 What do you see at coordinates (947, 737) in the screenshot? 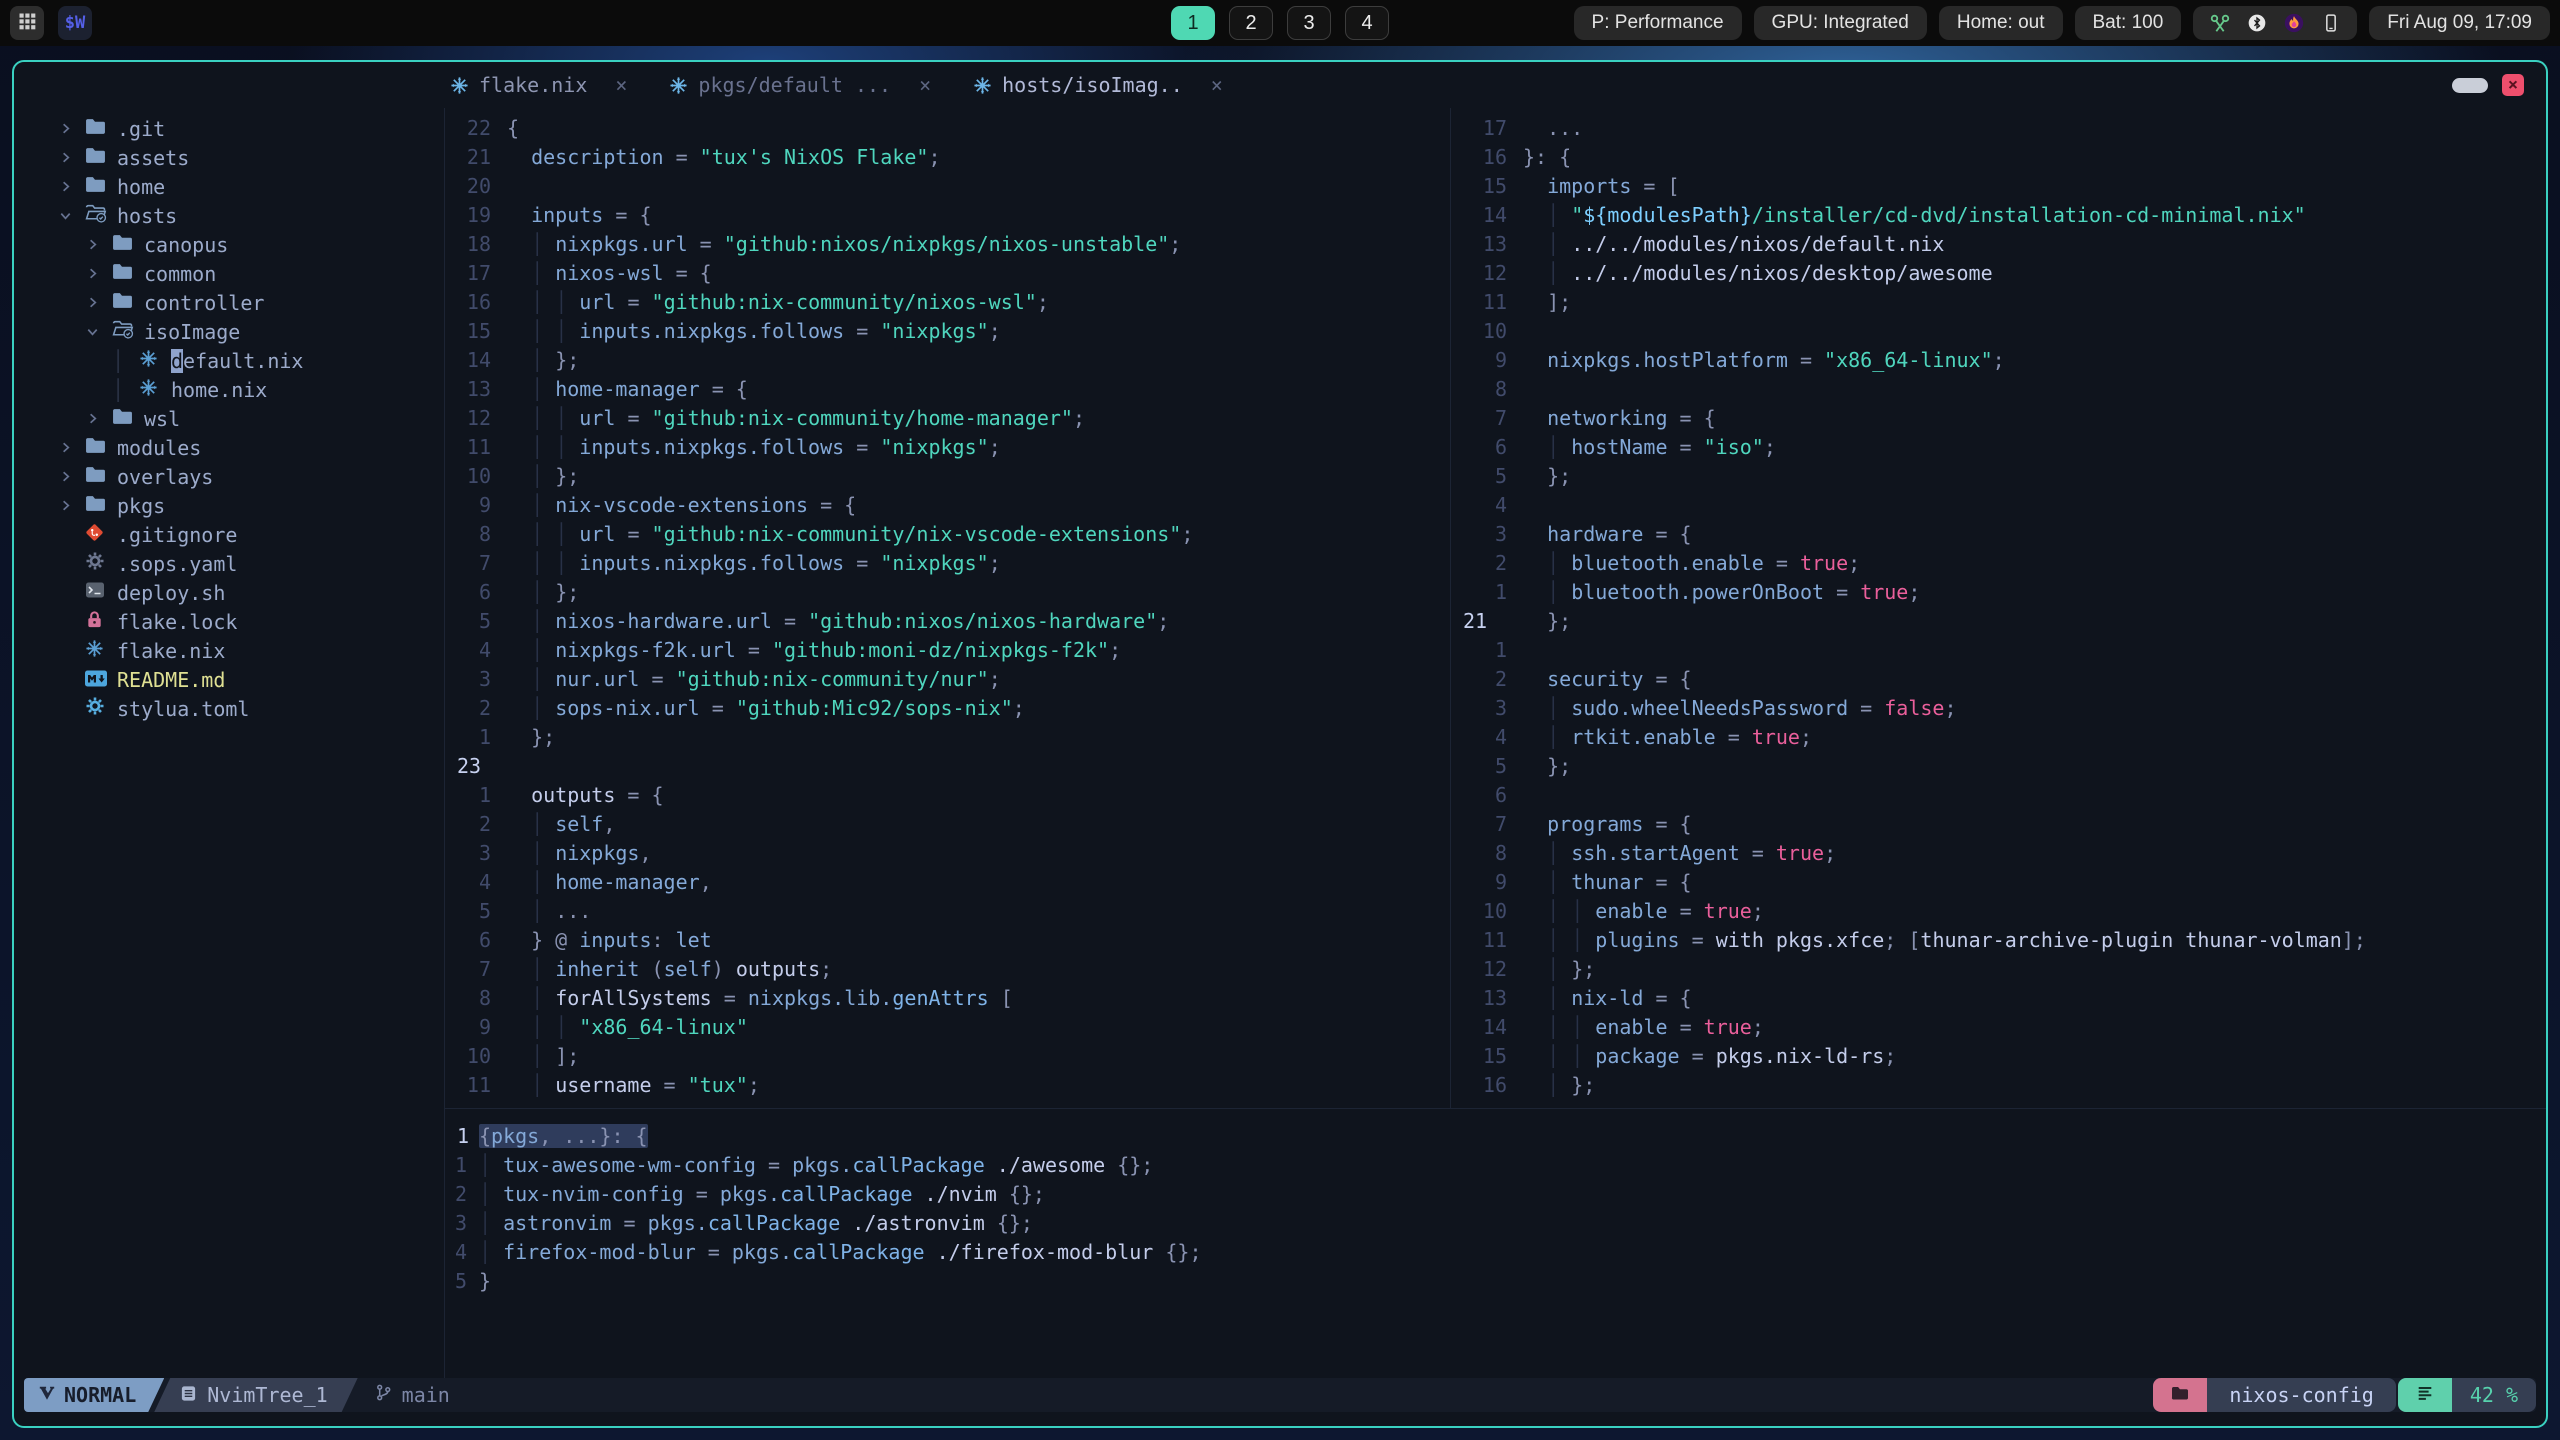
I see `code-line: 1 };` at bounding box center [947, 737].